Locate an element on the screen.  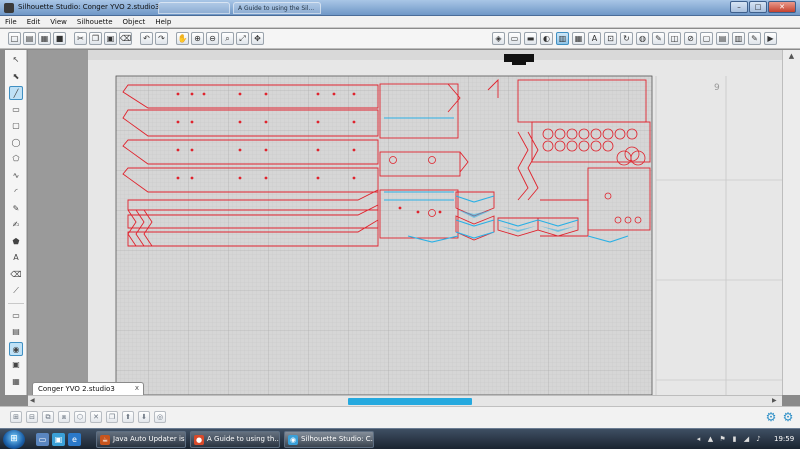
weld-icon: ⬡ is located at coordinates (80, 417).